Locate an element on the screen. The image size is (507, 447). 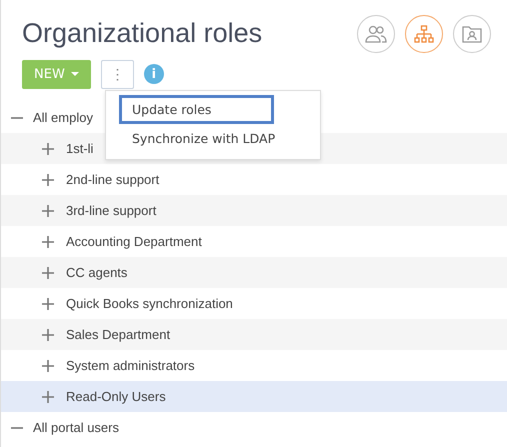
folder-view-button is located at coordinates (472, 33).